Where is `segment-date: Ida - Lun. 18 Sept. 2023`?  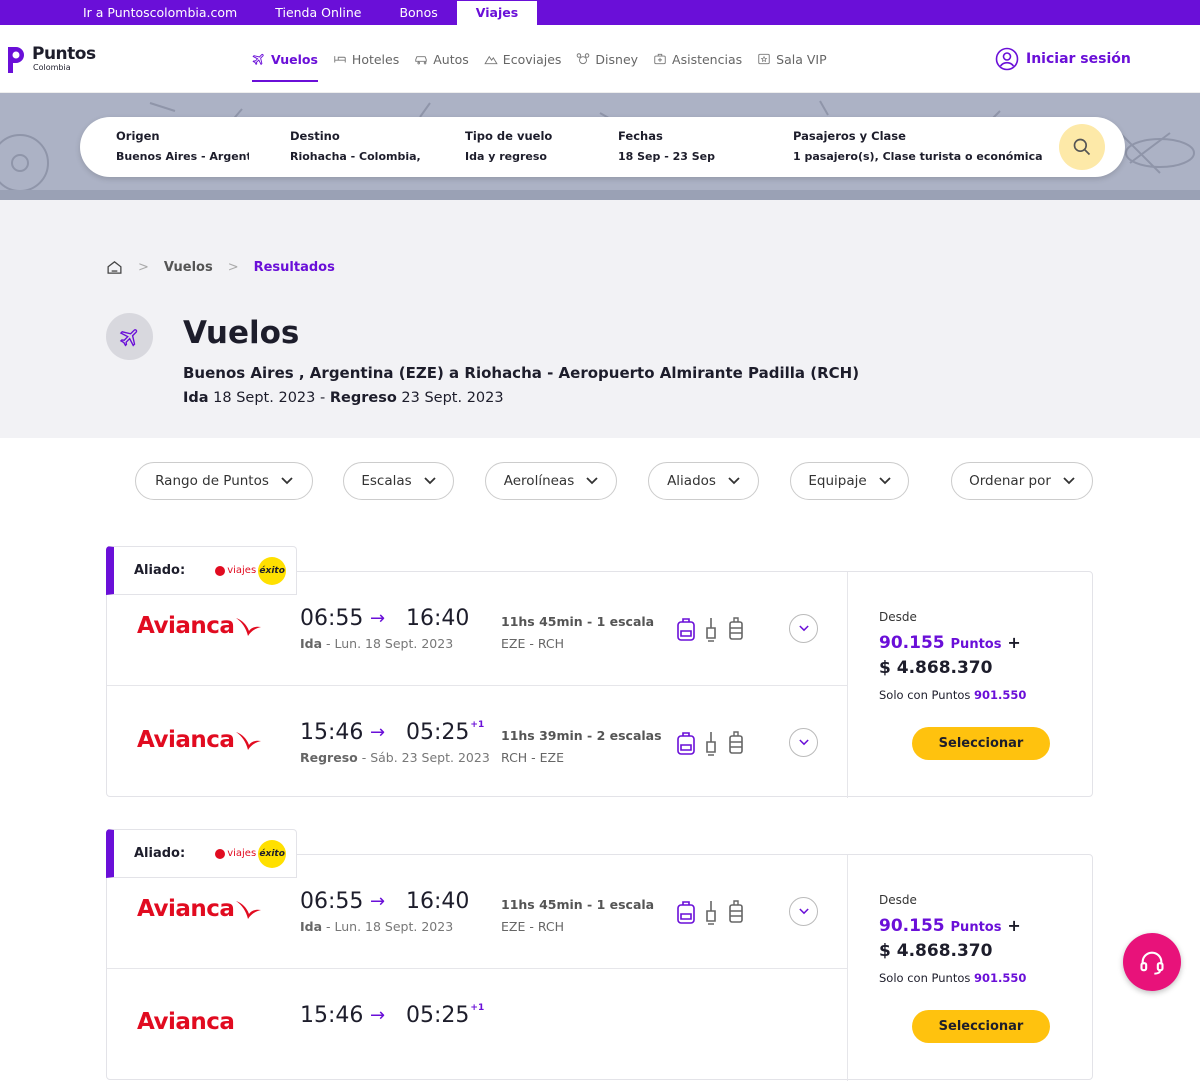
segment-date: Ida - Lun. 18 Sept. 2023 is located at coordinates (376, 643).